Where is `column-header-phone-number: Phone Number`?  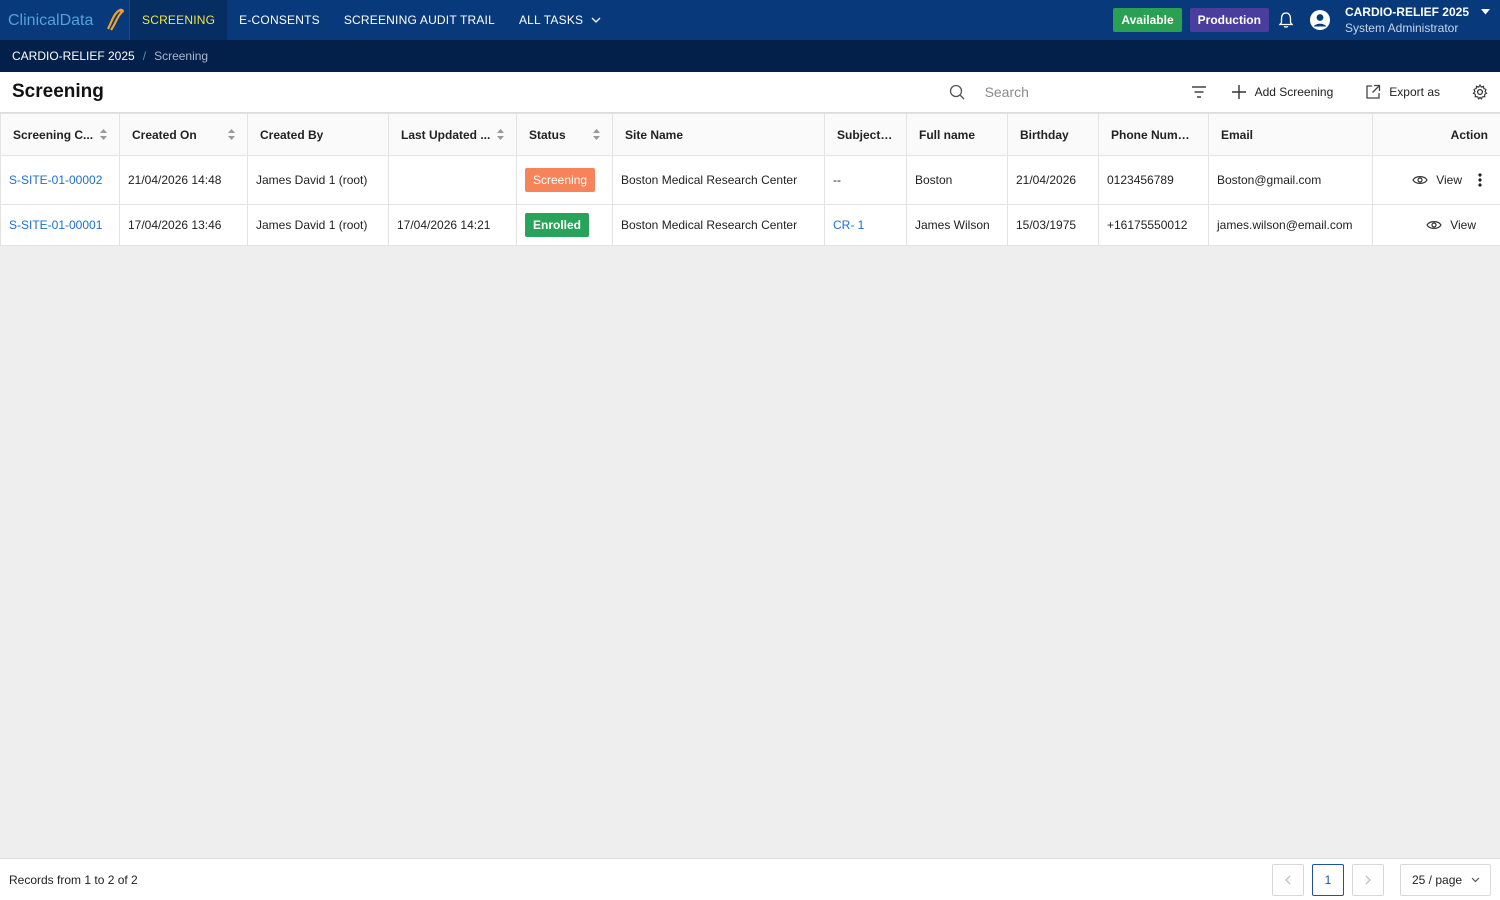
column-header-phone-number: Phone Number is located at coordinates (1153, 134).